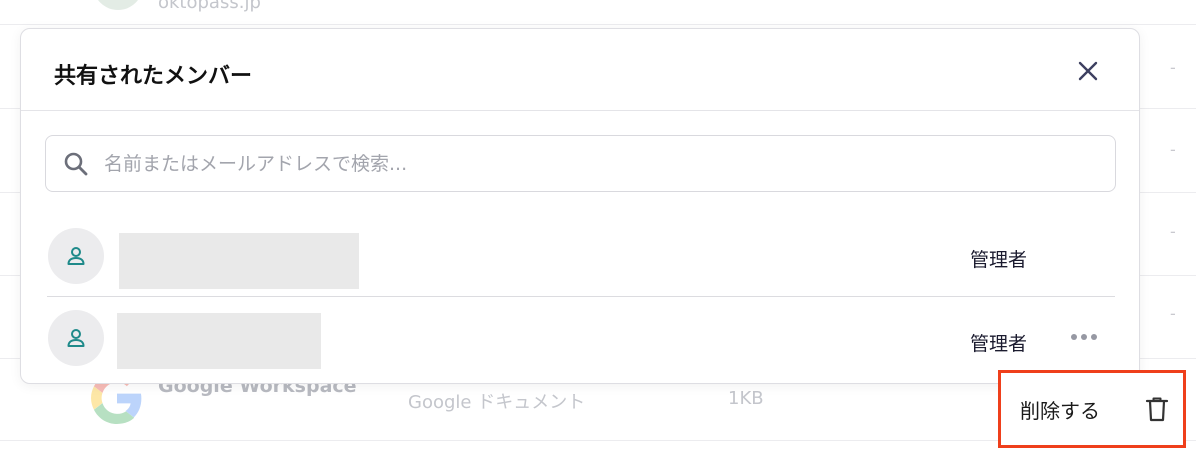 This screenshot has width=1196, height=454. Describe the element at coordinates (497, 402) in the screenshot. I see `background-file-type: Google ドキュメント` at that location.